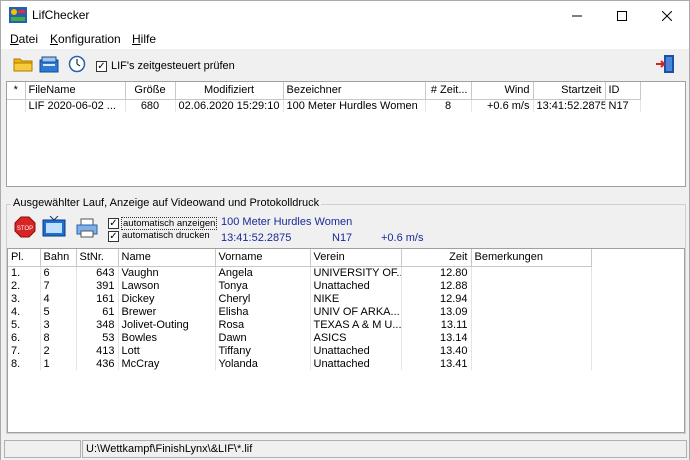 The image size is (690, 460). I want to click on selected-event-name: 100 Meter Hurdles Women, so click(287, 222).